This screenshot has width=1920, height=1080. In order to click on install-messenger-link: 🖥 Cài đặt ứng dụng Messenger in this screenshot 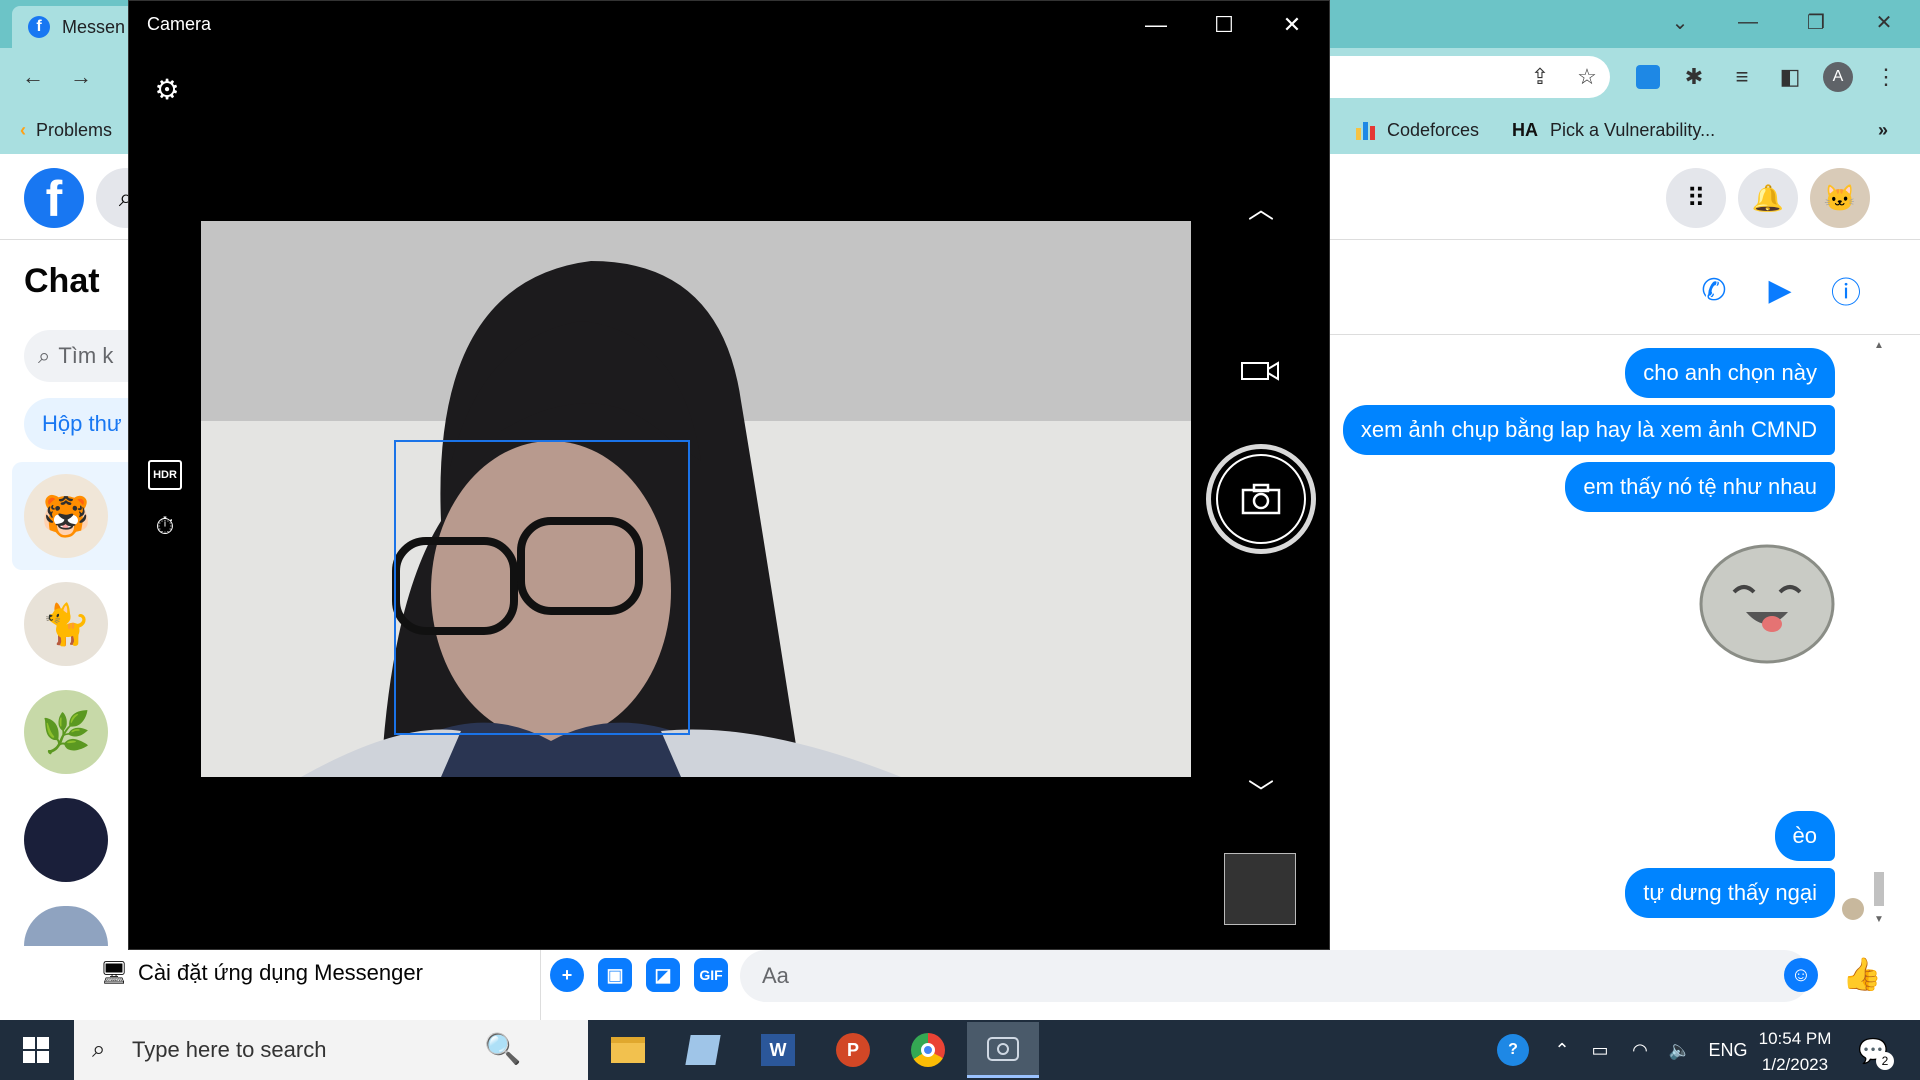, I will do `click(261, 973)`.